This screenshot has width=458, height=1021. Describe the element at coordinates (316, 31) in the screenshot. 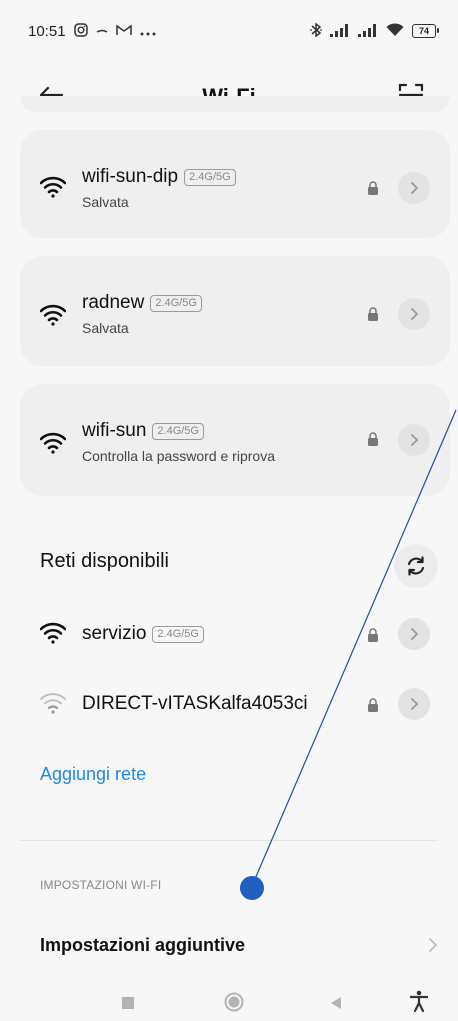

I see `bluetooth-icon` at that location.